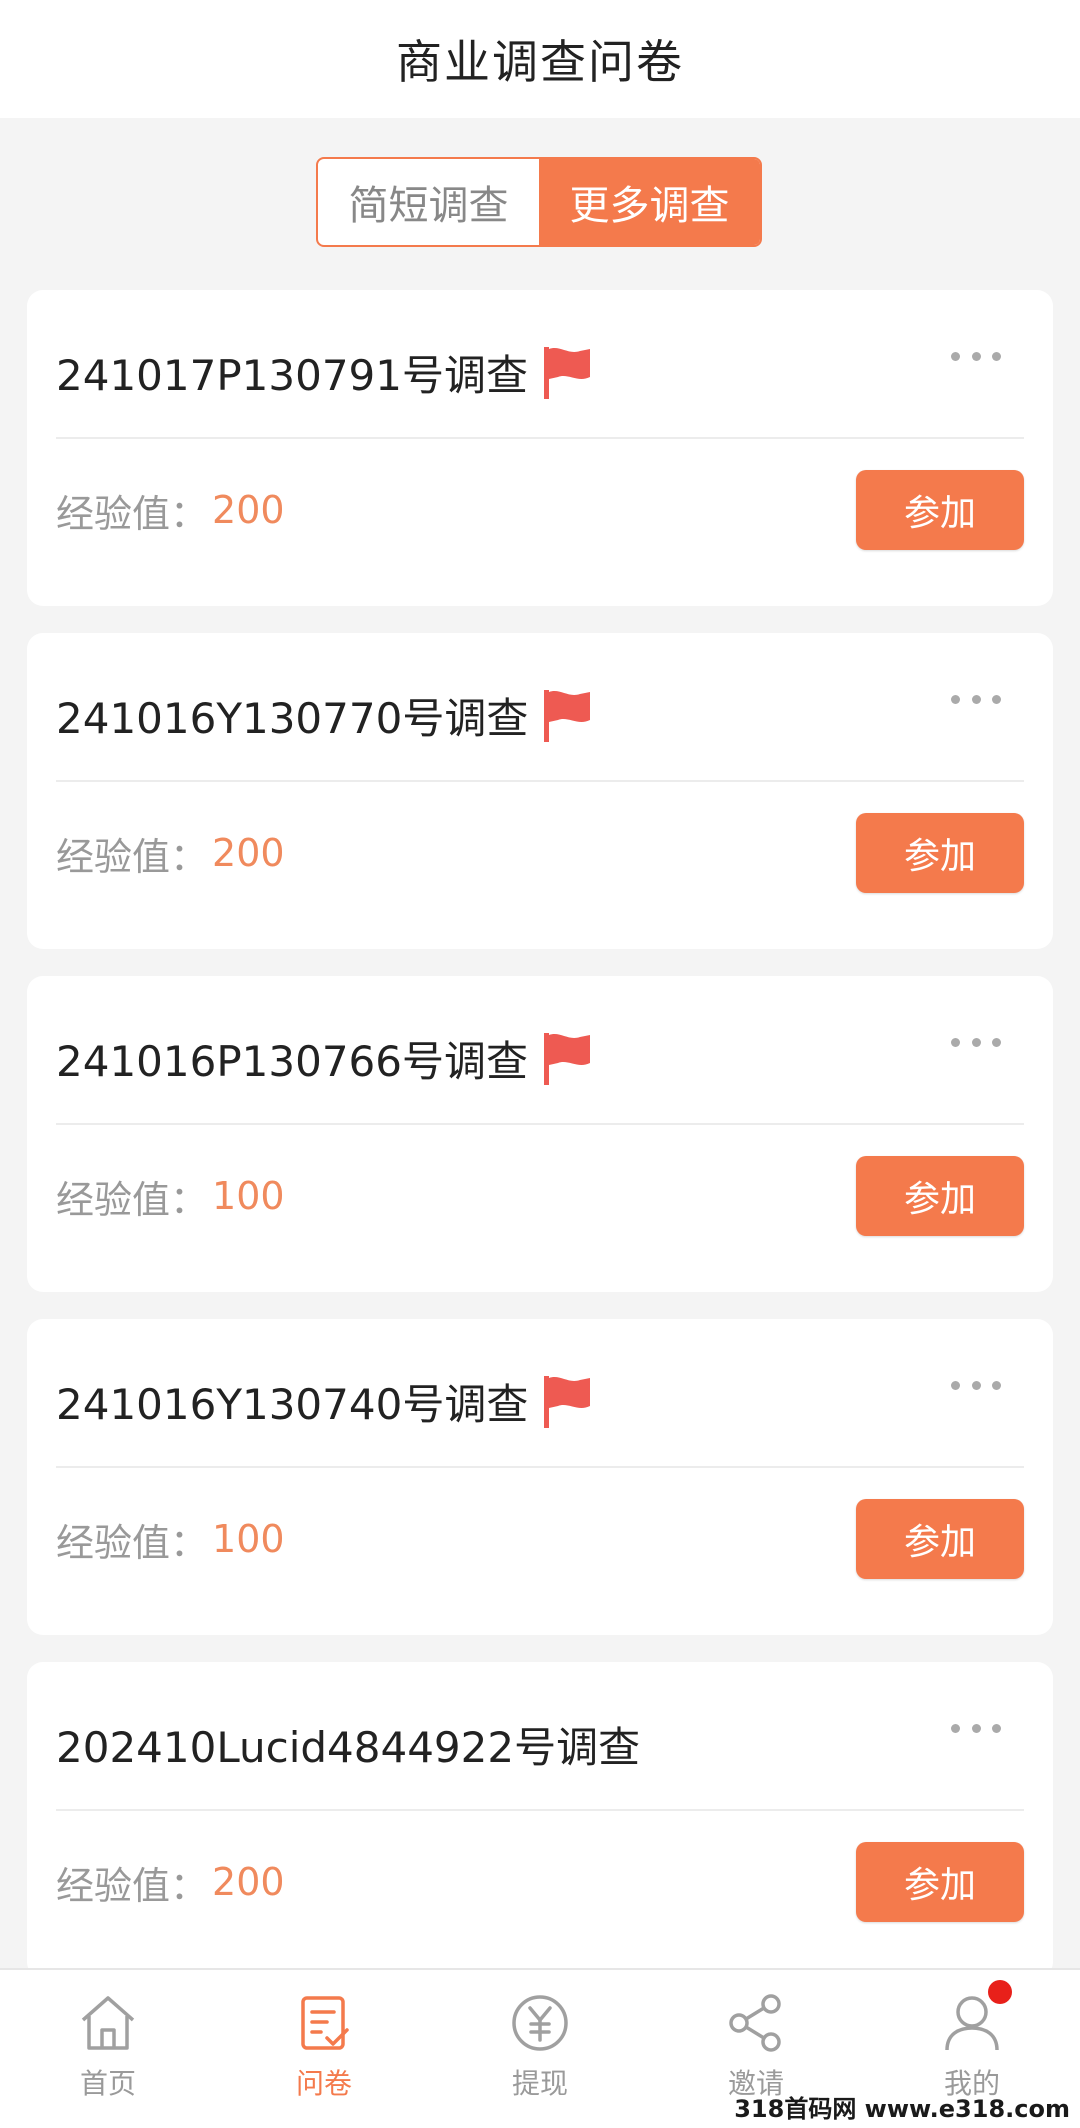 The height and width of the screenshot is (2128, 1080). Describe the element at coordinates (540, 448) in the screenshot. I see `survey-card: 241017P130791号调查 经验值： 200 参加` at that location.